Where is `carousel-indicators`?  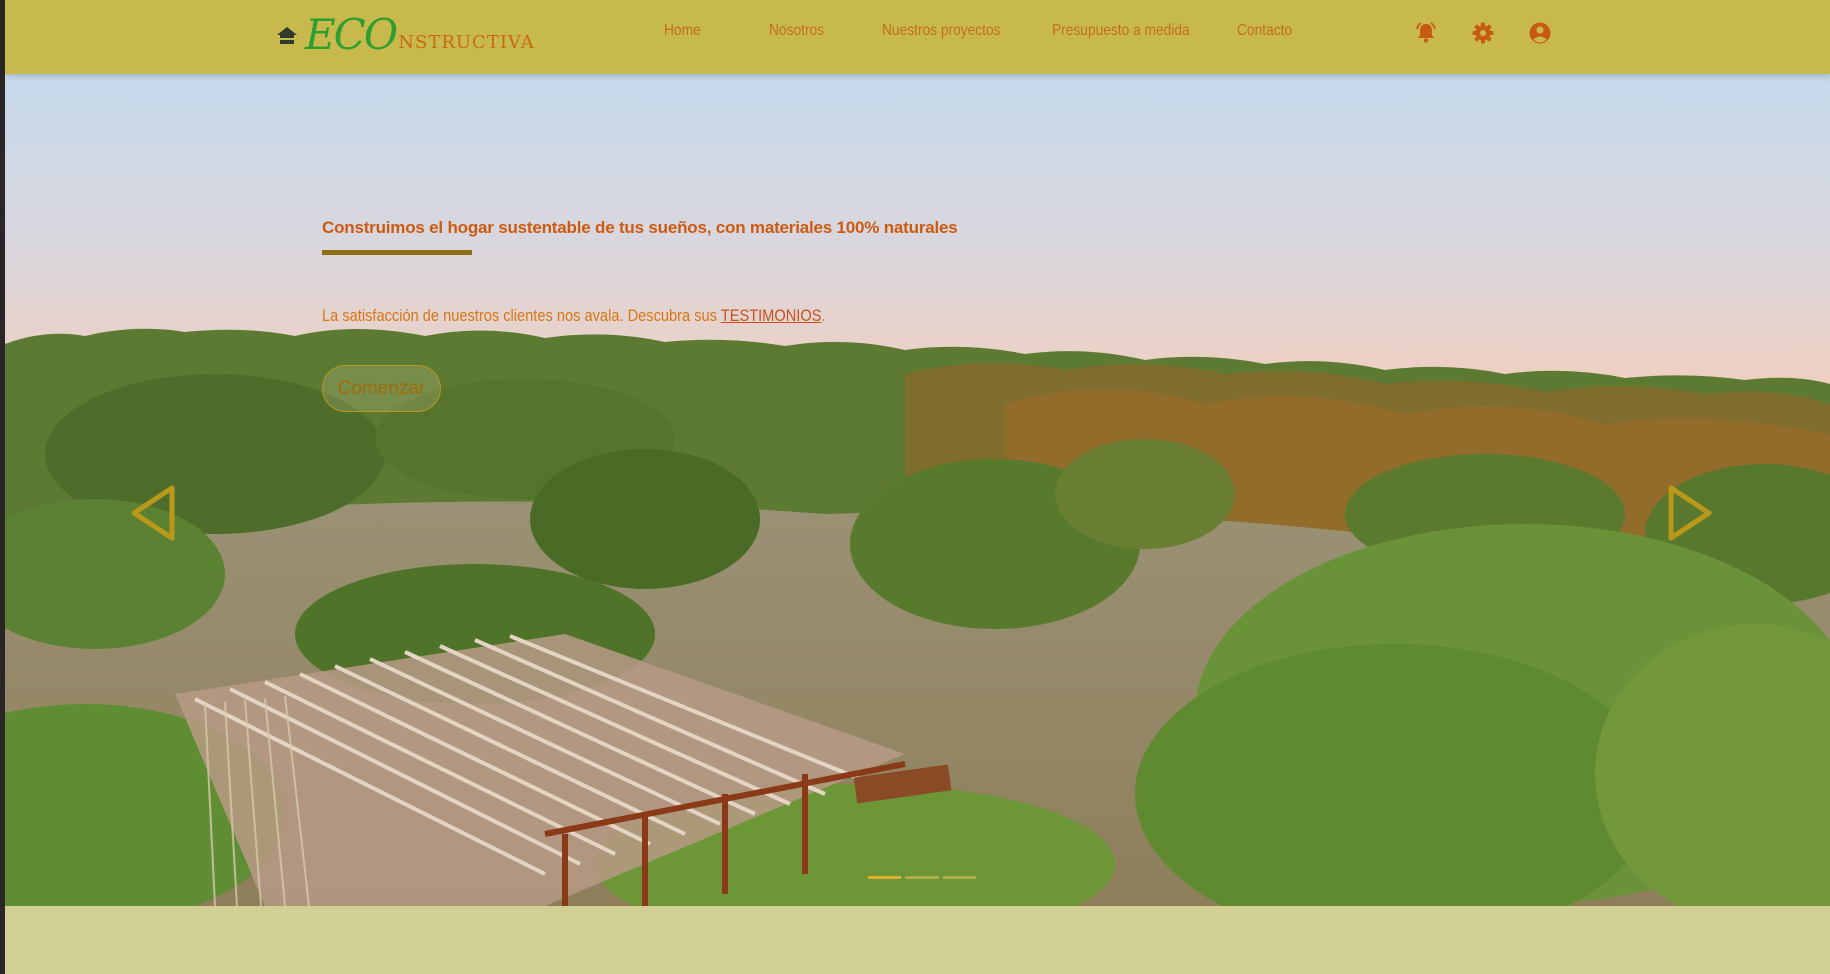 carousel-indicators is located at coordinates (922, 878).